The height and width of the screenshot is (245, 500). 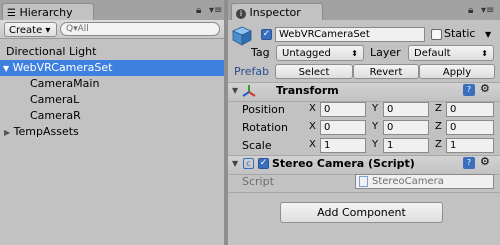 What do you see at coordinates (55, 99) in the screenshot?
I see `hierarchy-item-label: CameraL` at bounding box center [55, 99].